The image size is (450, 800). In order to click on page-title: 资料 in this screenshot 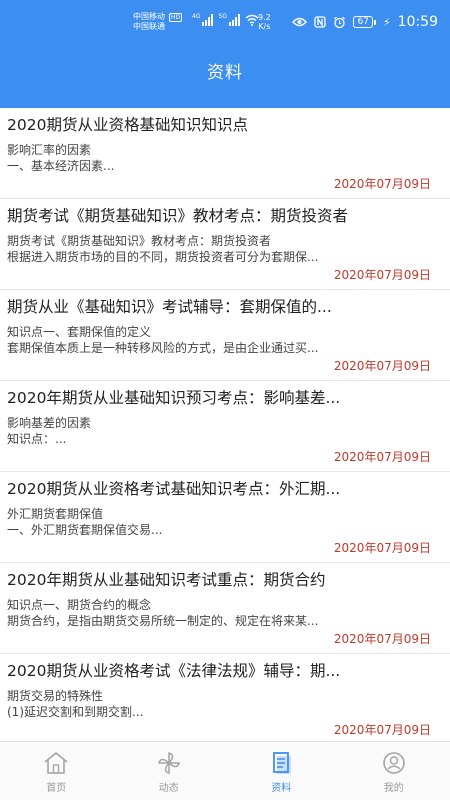, I will do `click(225, 73)`.